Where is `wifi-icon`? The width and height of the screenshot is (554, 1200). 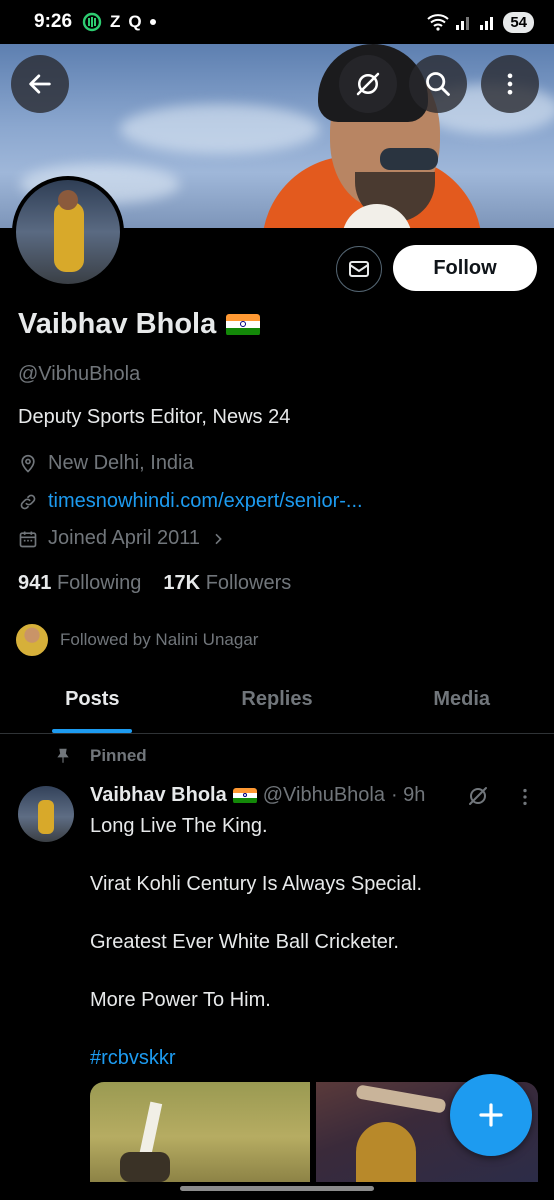
wifi-icon is located at coordinates (438, 22).